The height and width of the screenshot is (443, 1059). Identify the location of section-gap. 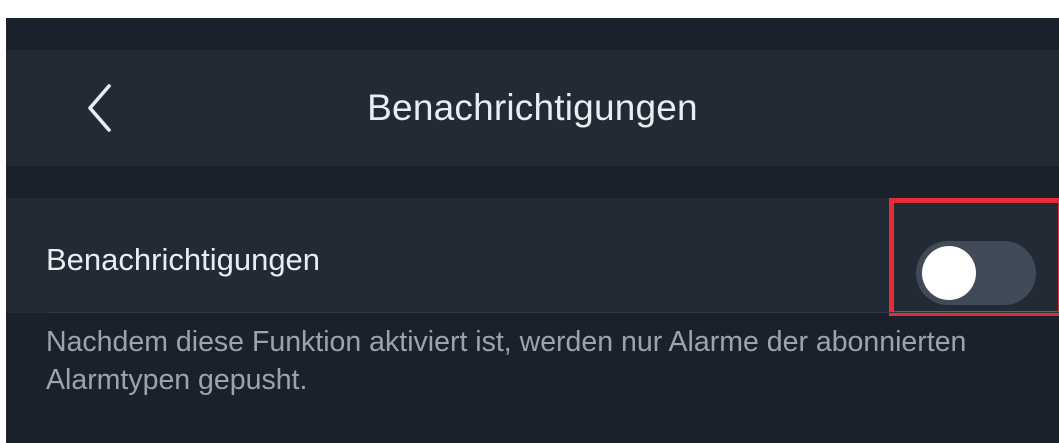
(532, 182).